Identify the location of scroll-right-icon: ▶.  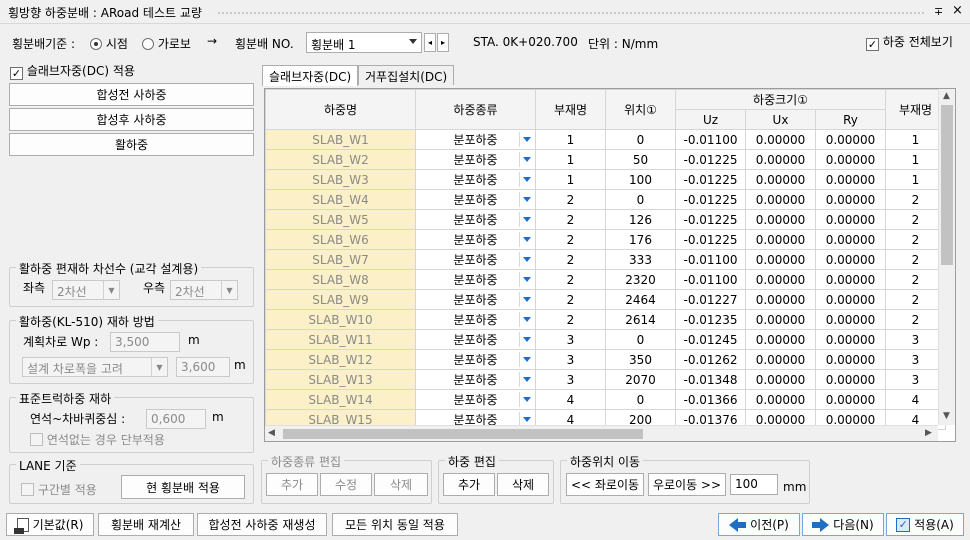
(928, 433).